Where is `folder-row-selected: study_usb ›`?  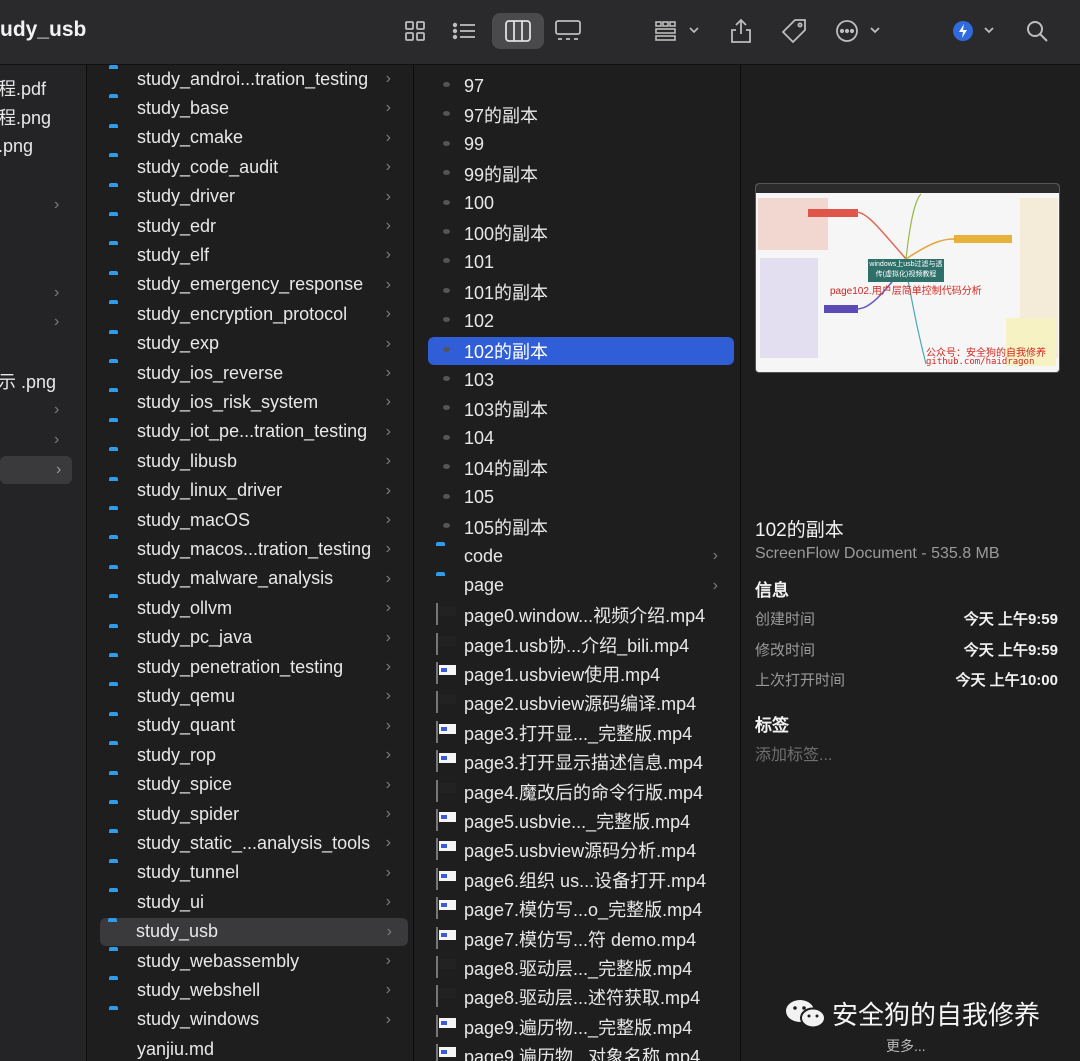
folder-row-selected: study_usb › is located at coordinates (254, 931).